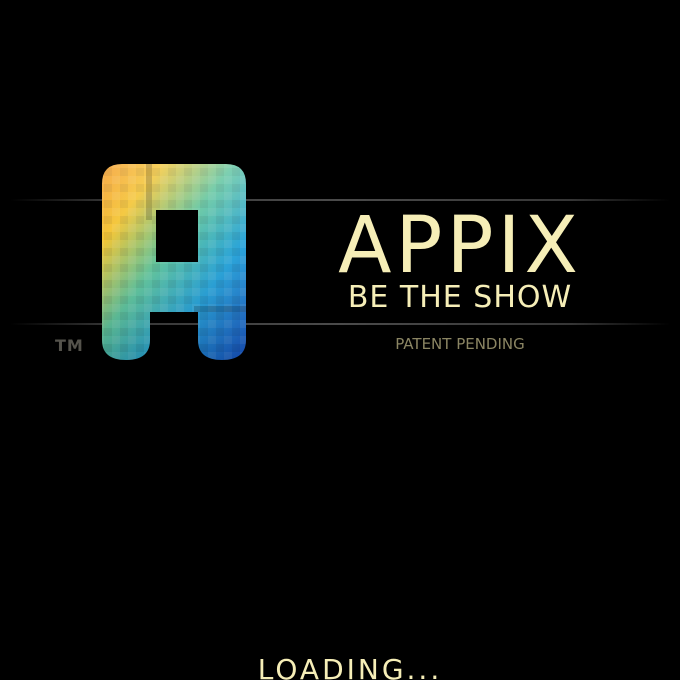  What do you see at coordinates (460, 344) in the screenshot?
I see `patent-notice: PATENT PENDING` at bounding box center [460, 344].